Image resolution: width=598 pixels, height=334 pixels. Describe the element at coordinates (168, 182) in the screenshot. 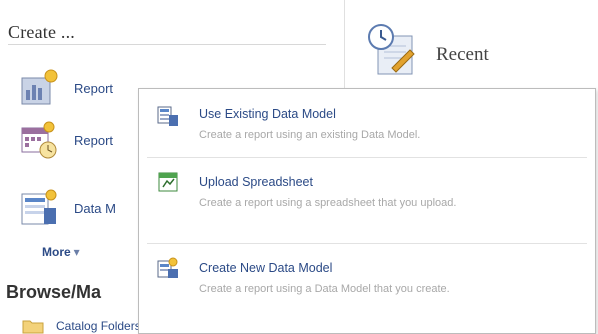

I see `spreadsheet-icon` at that location.